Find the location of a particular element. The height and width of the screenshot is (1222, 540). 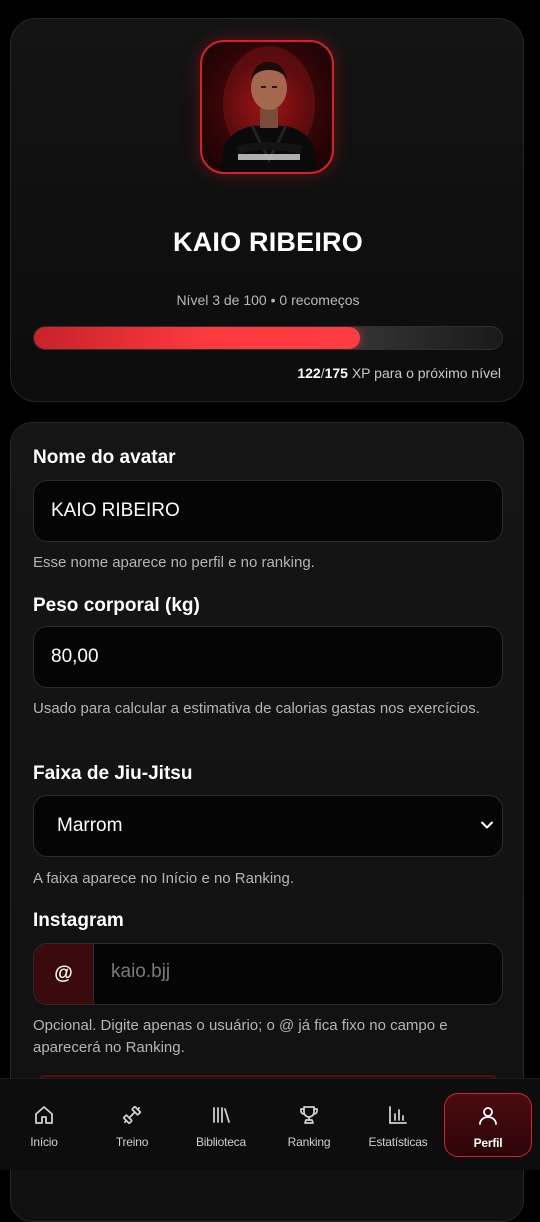

instagram-at-prefix: @ is located at coordinates (64, 974).